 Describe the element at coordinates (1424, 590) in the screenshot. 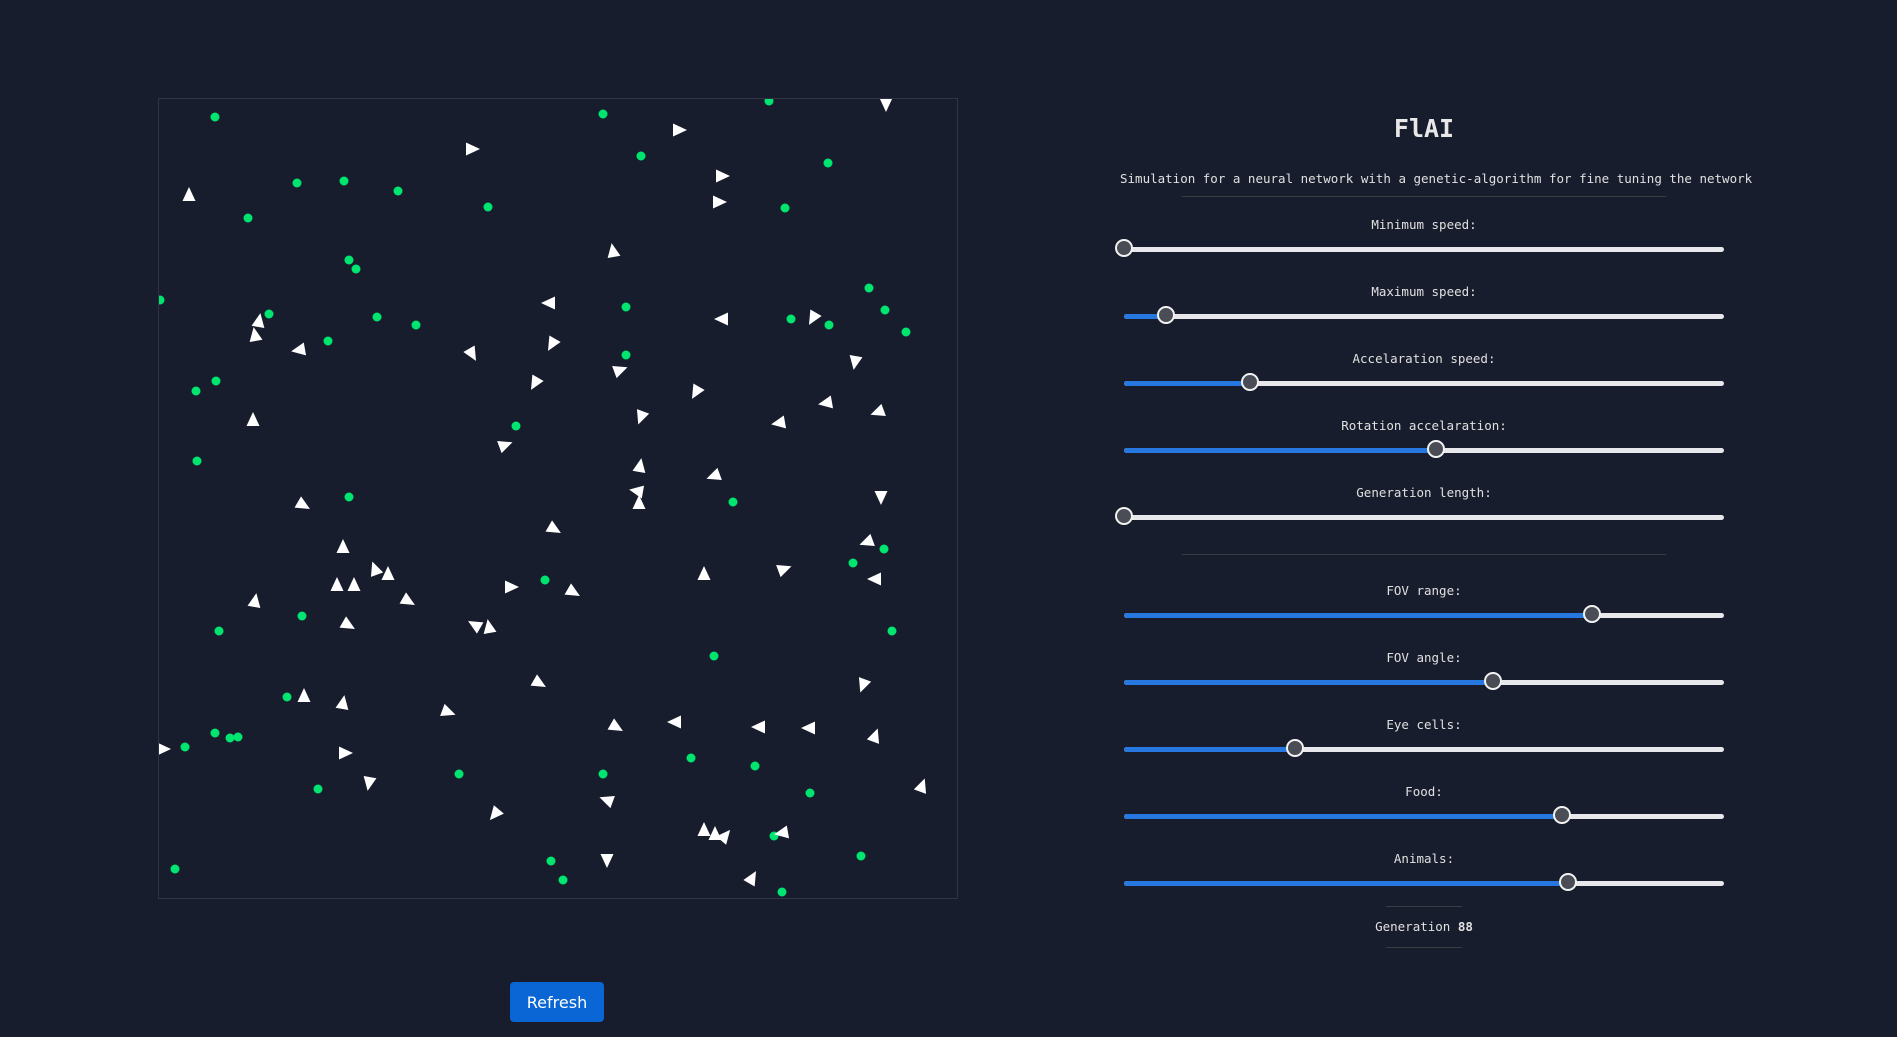

I see `fov-range-label: FOV range:` at that location.